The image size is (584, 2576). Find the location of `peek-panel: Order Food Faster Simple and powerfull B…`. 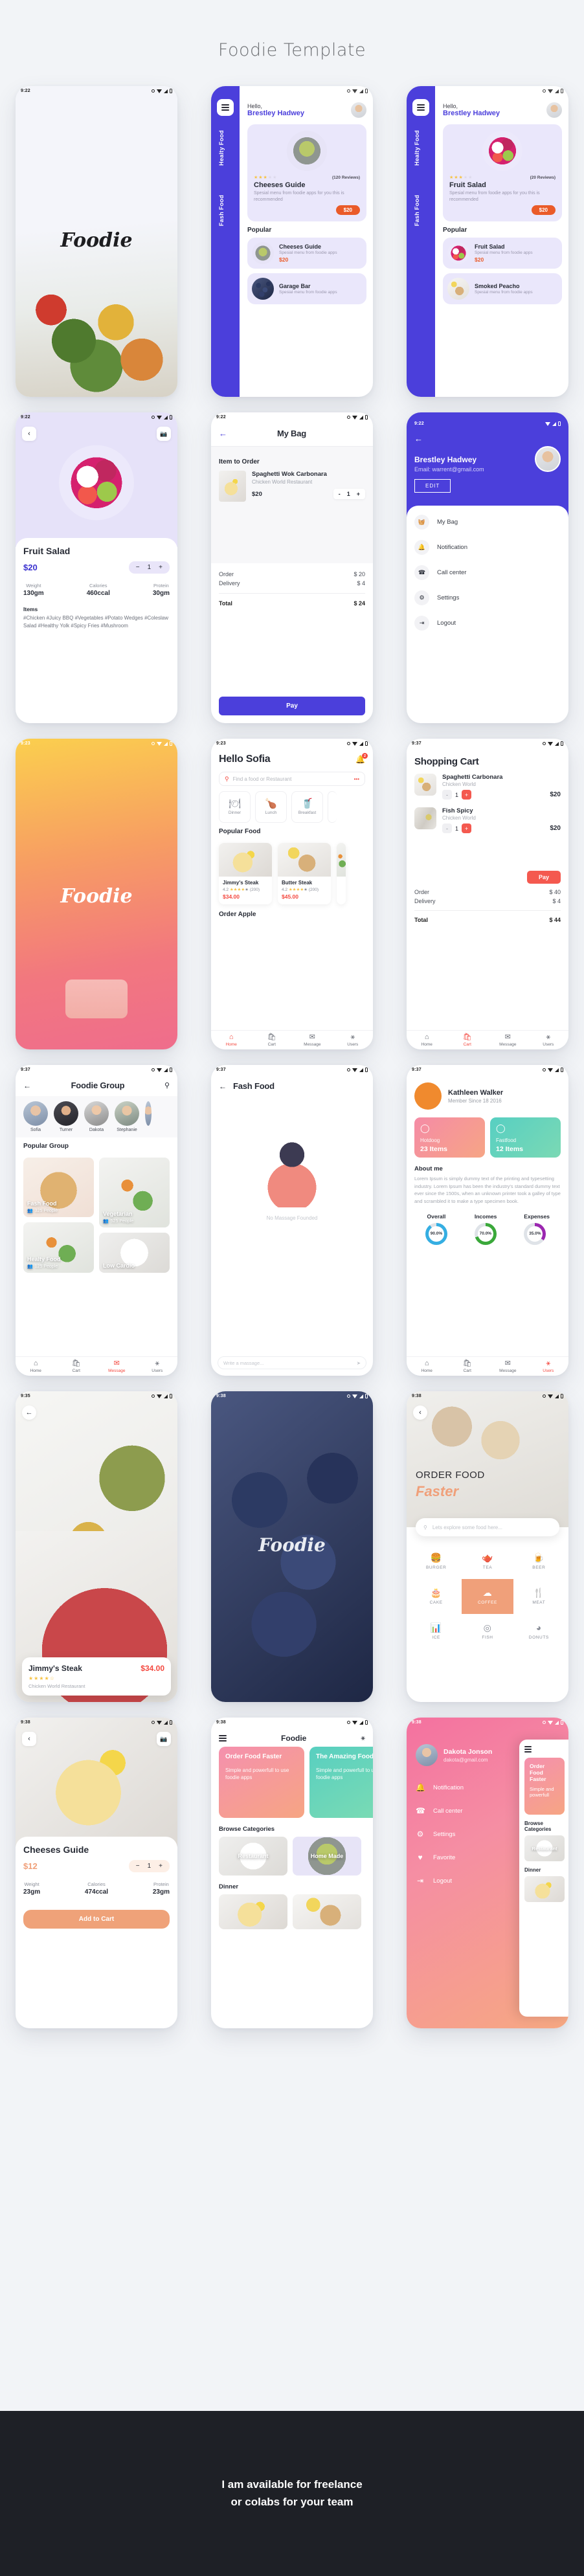

peek-panel: Order Food Faster Simple and powerfull B… is located at coordinates (544, 1879).